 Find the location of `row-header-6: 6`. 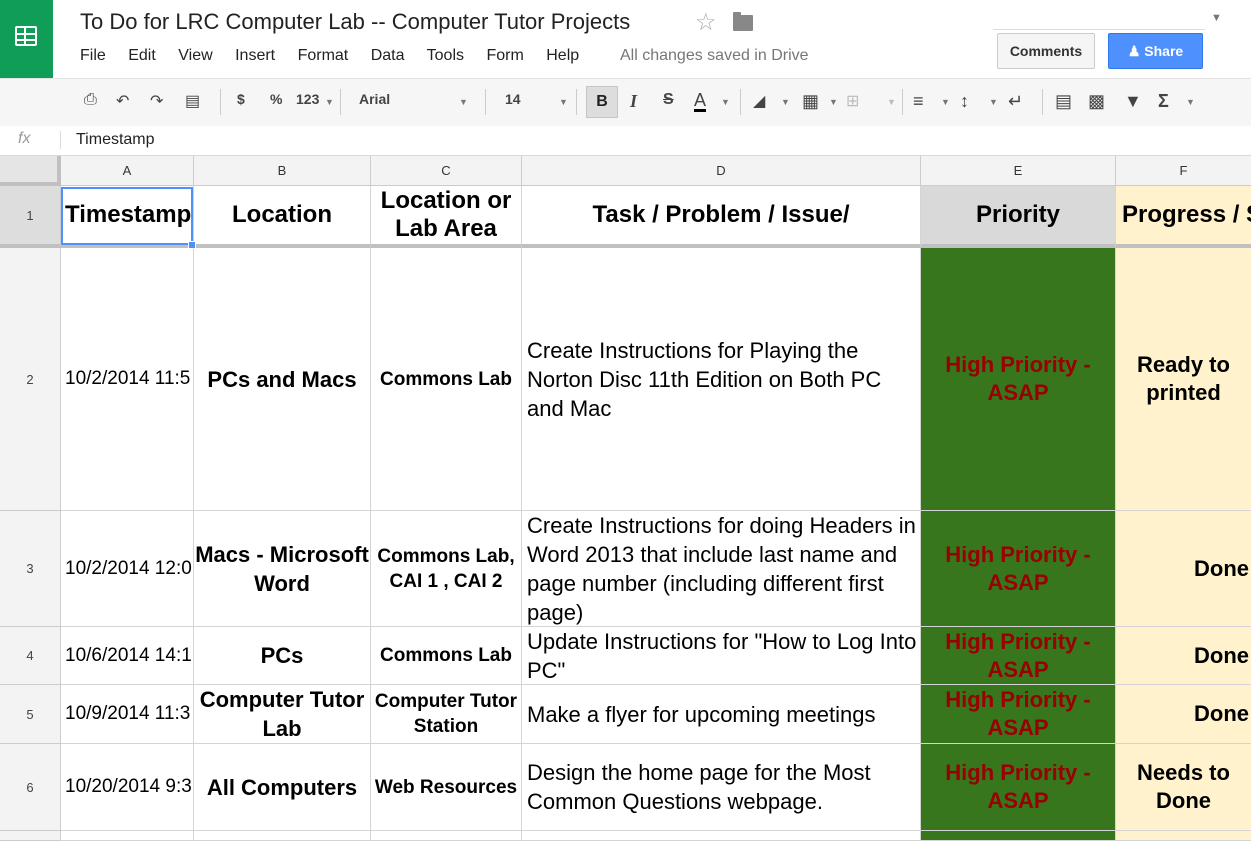

row-header-6: 6 is located at coordinates (30, 787).